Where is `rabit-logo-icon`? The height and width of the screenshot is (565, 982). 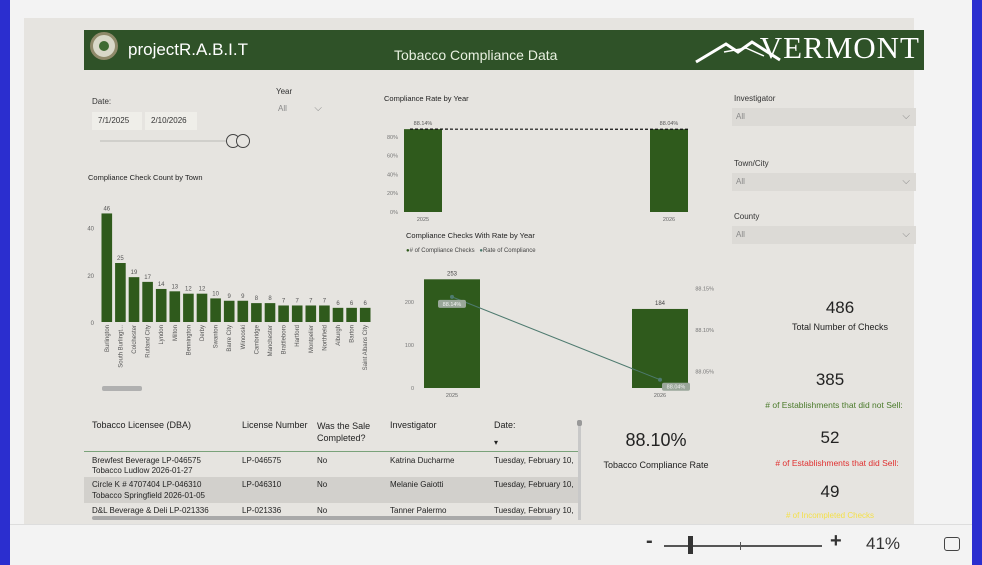
rabit-logo-icon is located at coordinates (104, 46).